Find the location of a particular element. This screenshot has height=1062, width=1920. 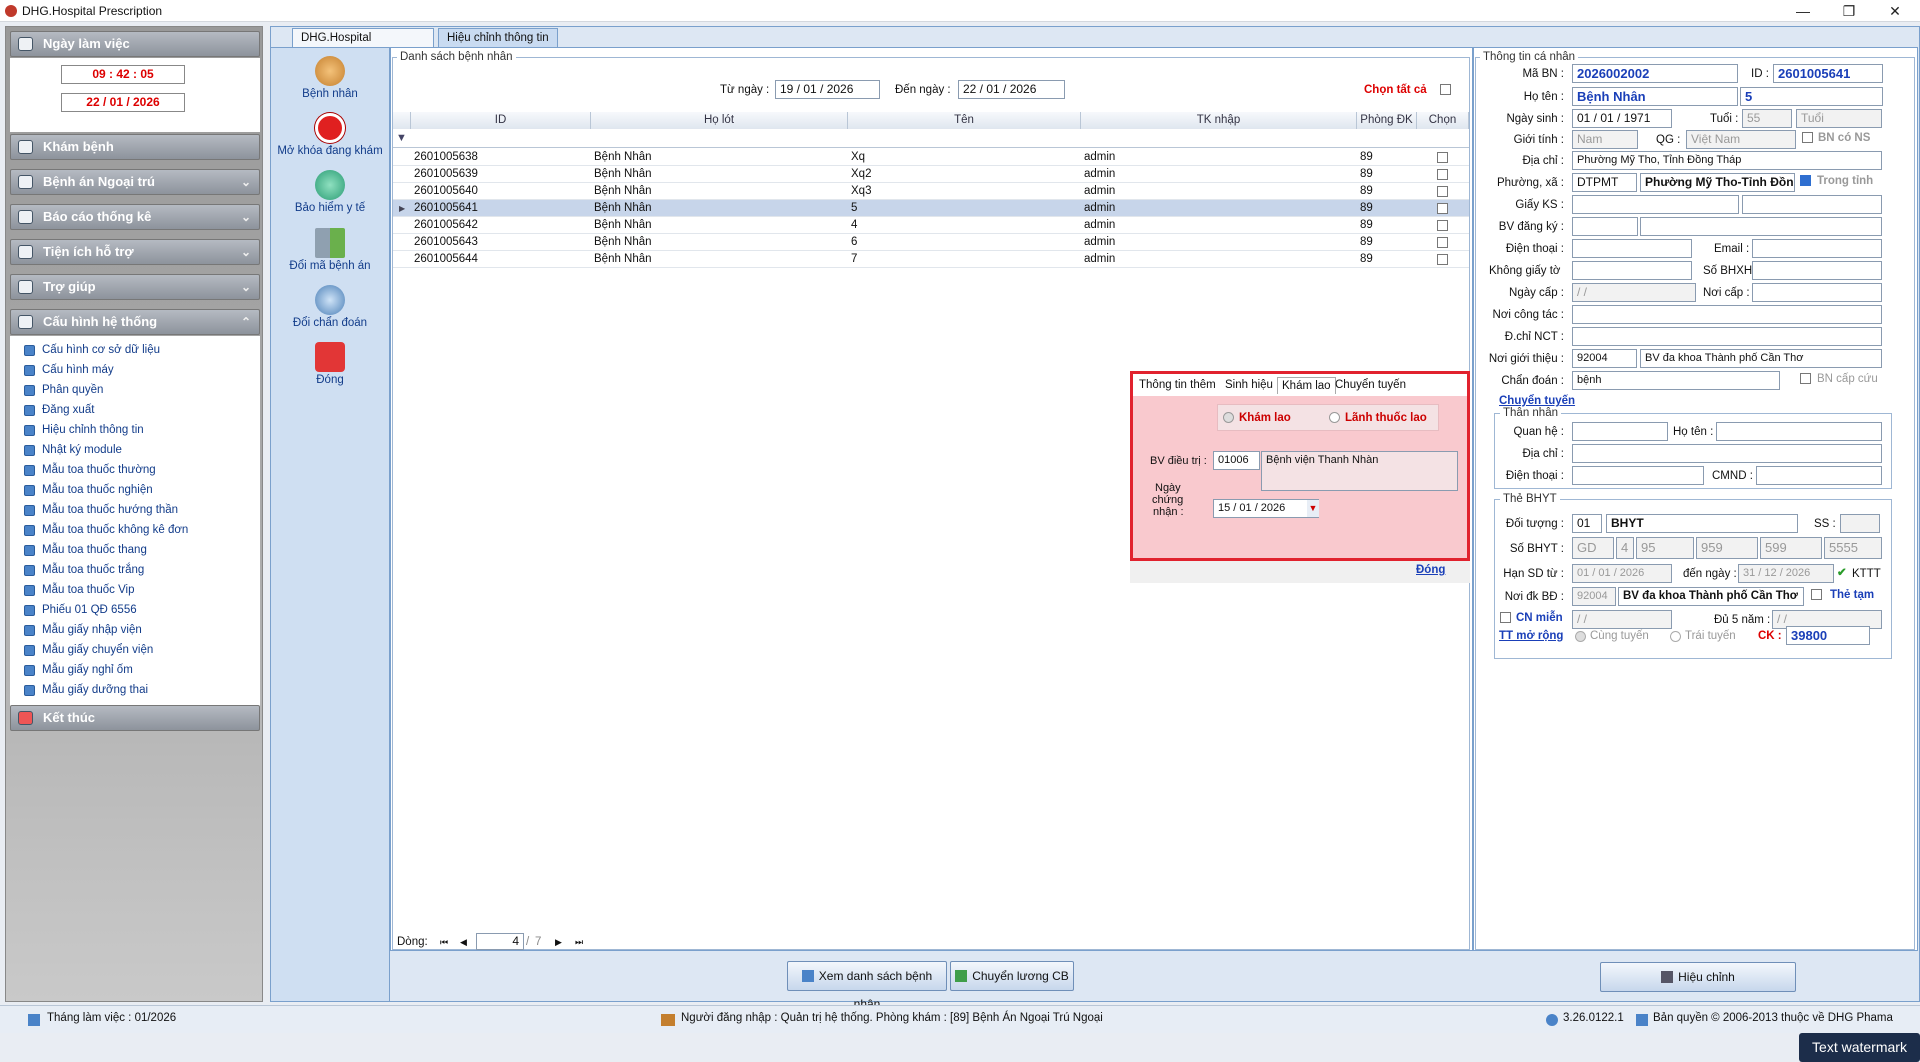

so-bhyt-part: 959 is located at coordinates (1727, 548).